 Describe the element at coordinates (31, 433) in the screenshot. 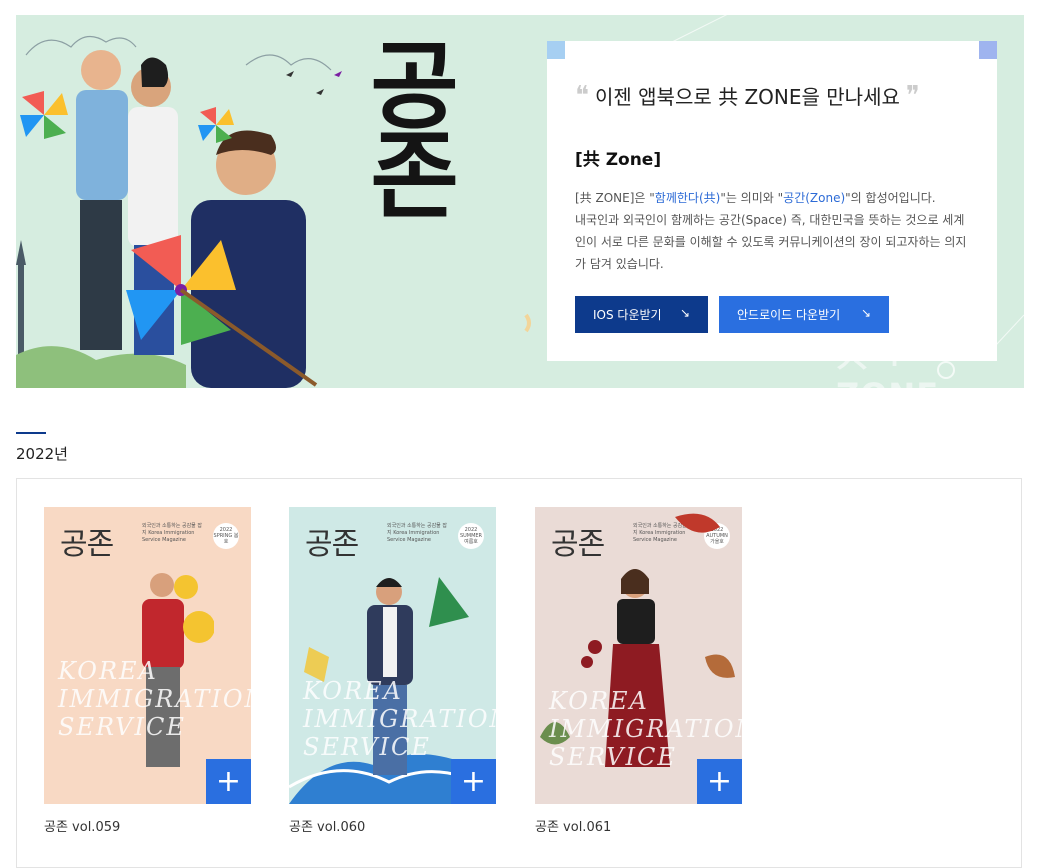

I see `section-accent-line` at that location.